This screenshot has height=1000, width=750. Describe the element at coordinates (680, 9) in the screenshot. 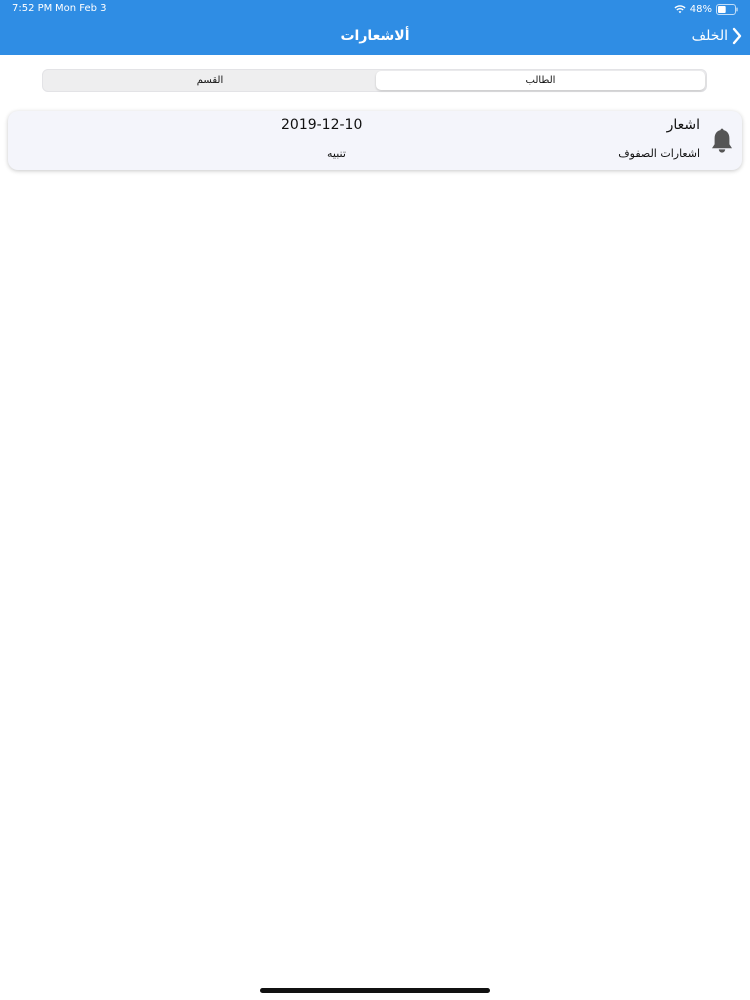

I see `wifi-icon` at that location.